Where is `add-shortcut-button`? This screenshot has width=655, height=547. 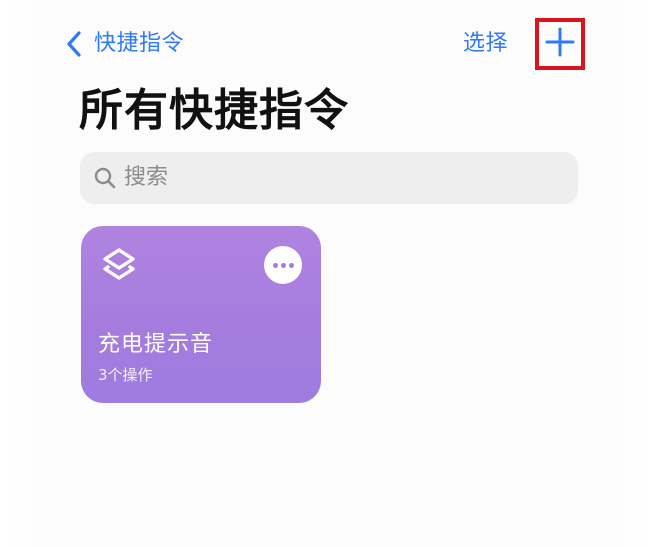 add-shortcut-button is located at coordinates (560, 44).